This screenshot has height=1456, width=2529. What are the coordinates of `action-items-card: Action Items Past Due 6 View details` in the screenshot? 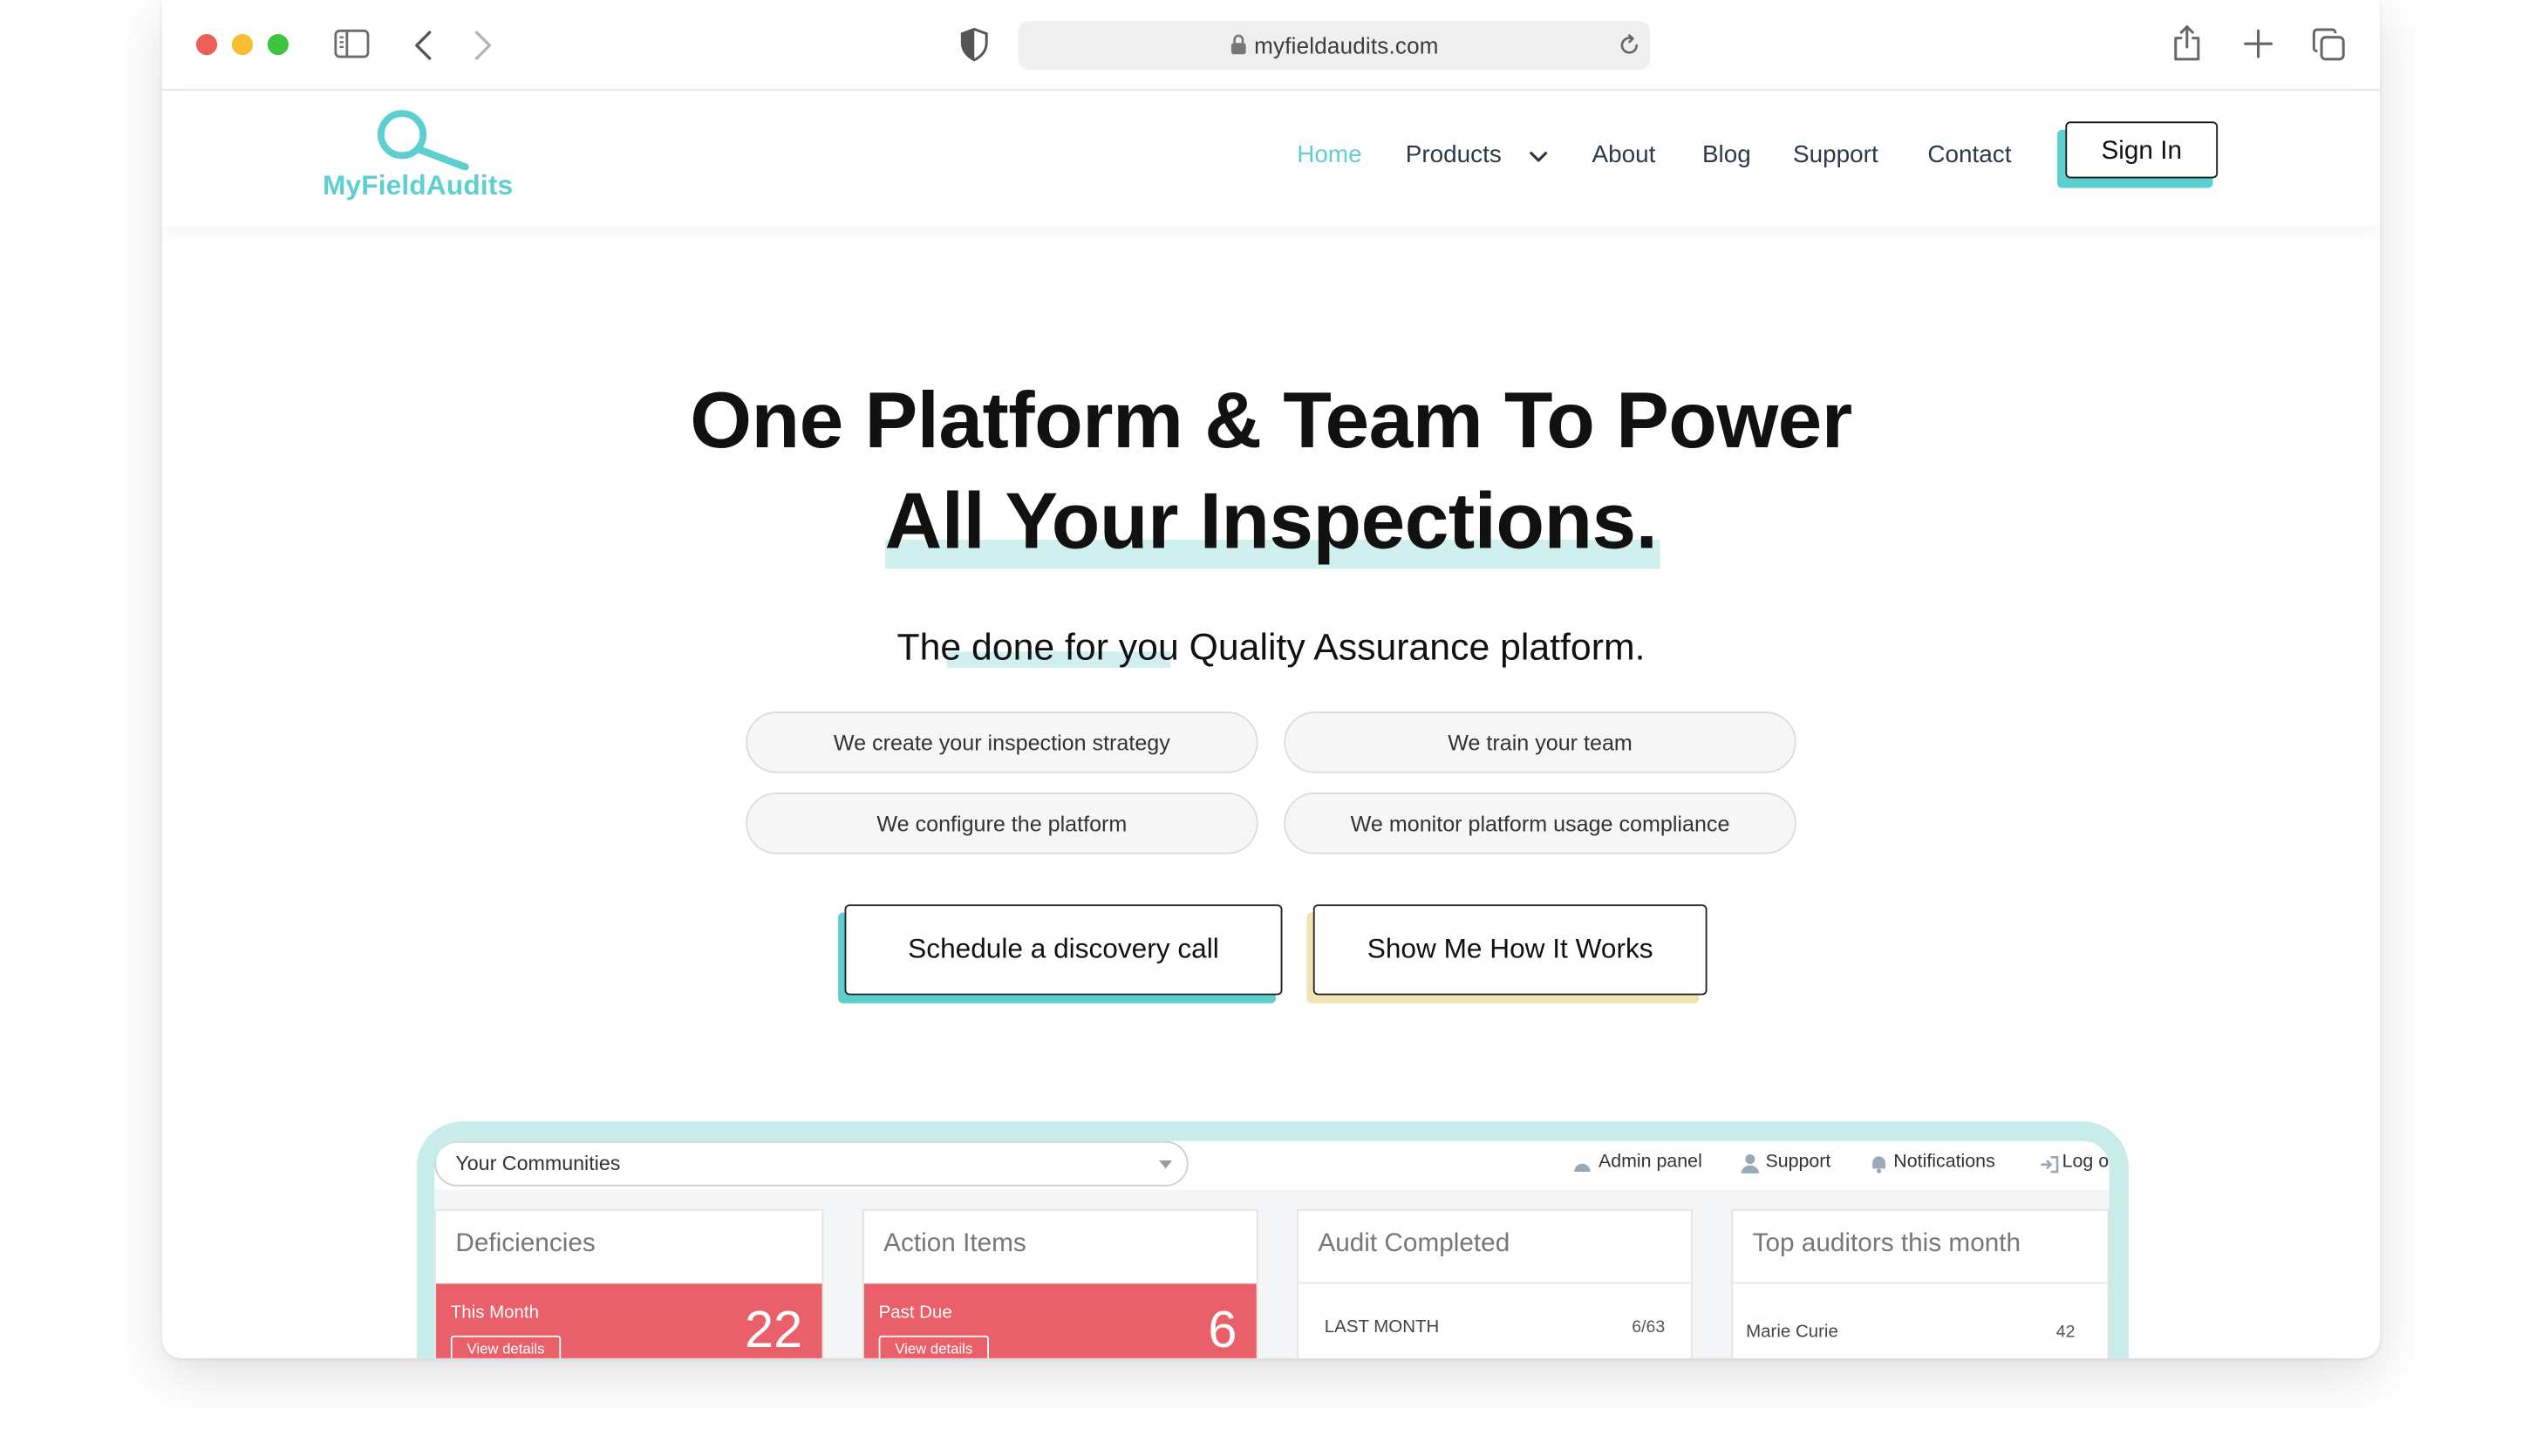 It's located at (1060, 1283).